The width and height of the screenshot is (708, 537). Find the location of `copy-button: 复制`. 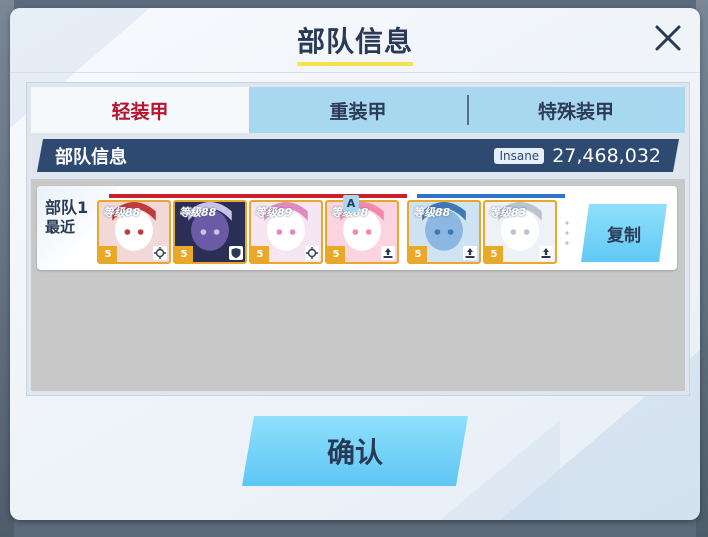

copy-button: 复制 is located at coordinates (624, 233).